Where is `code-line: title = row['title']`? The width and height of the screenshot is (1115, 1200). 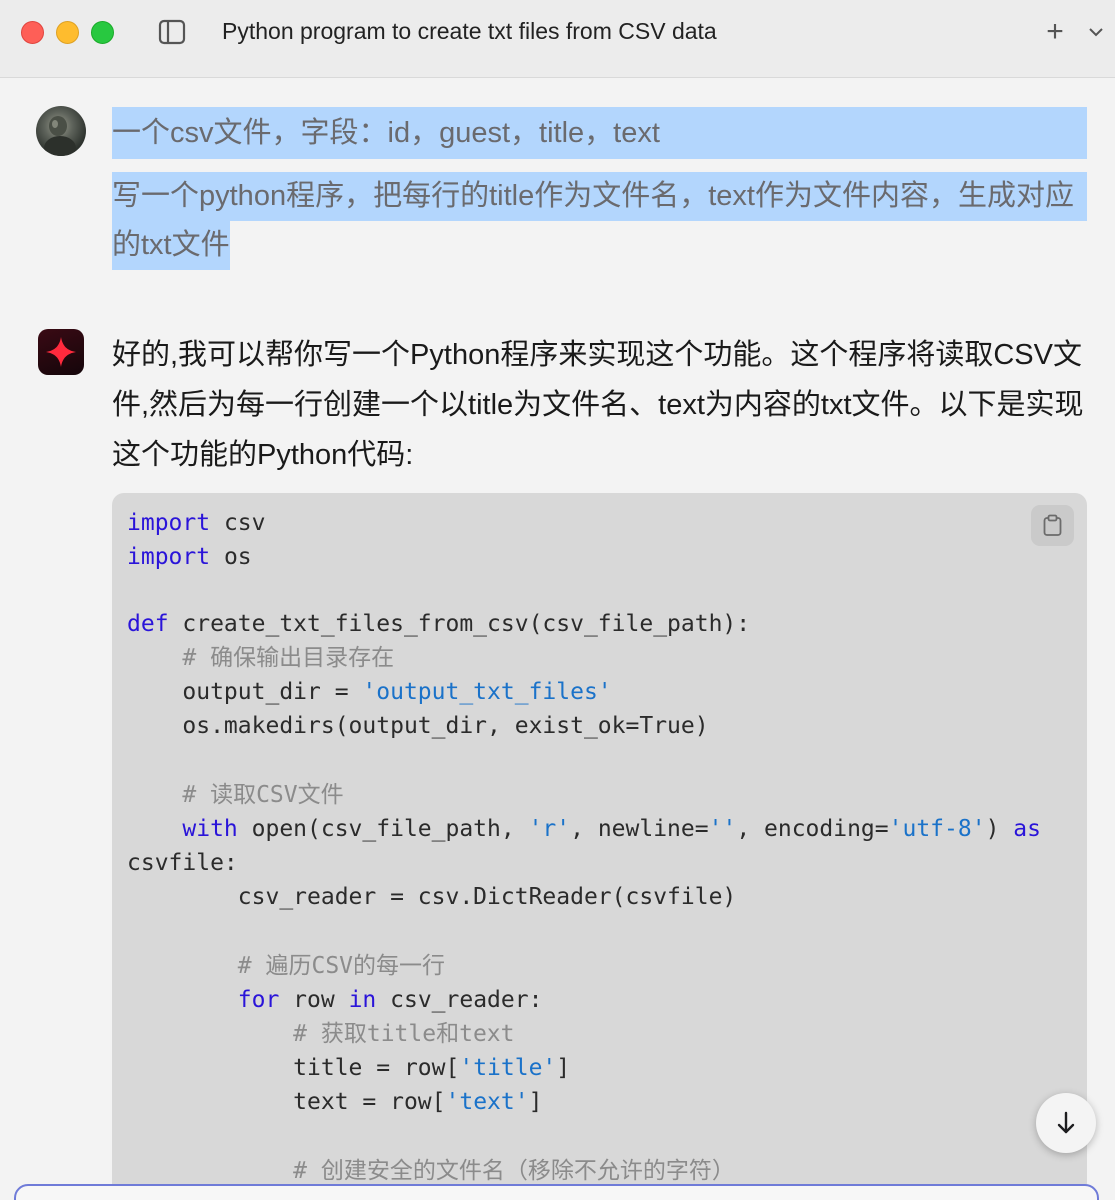
code-line: title = row['title'] is located at coordinates (348, 1068).